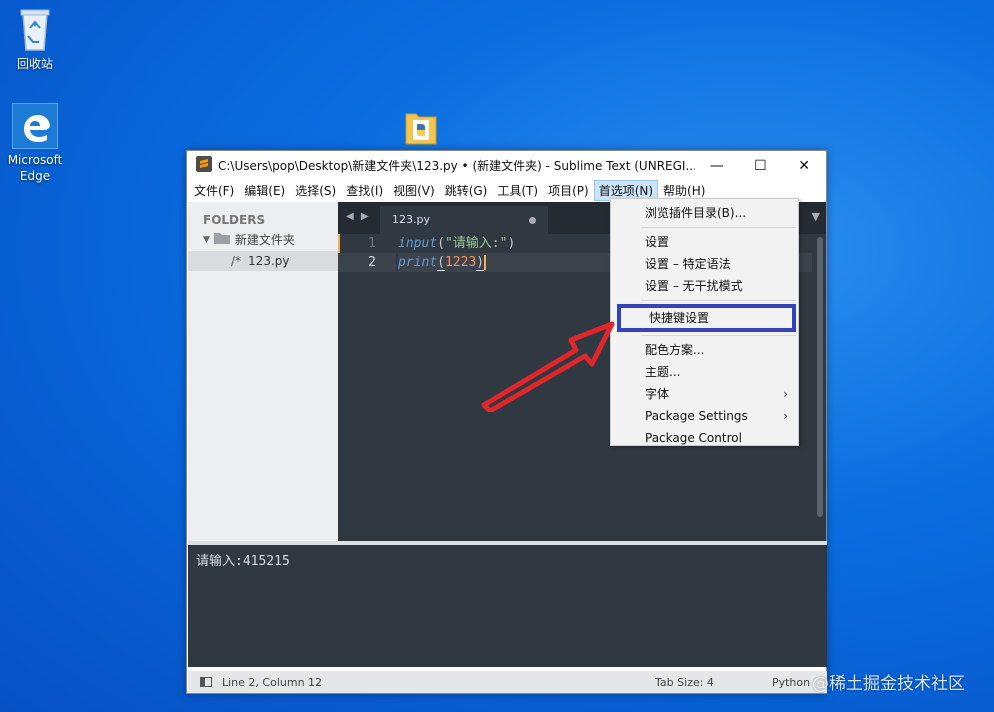  What do you see at coordinates (704, 394) in the screenshot?
I see `menu-item-font: 字体 ›` at bounding box center [704, 394].